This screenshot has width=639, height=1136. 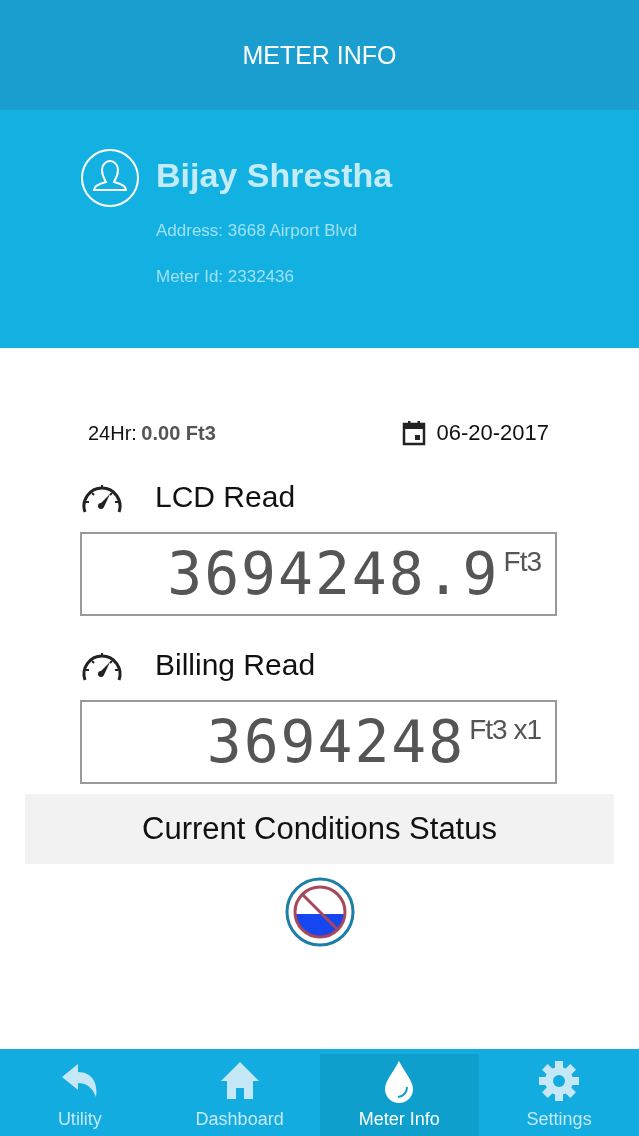 What do you see at coordinates (333, 574) in the screenshot?
I see `meter-reading: 3694248.9` at bounding box center [333, 574].